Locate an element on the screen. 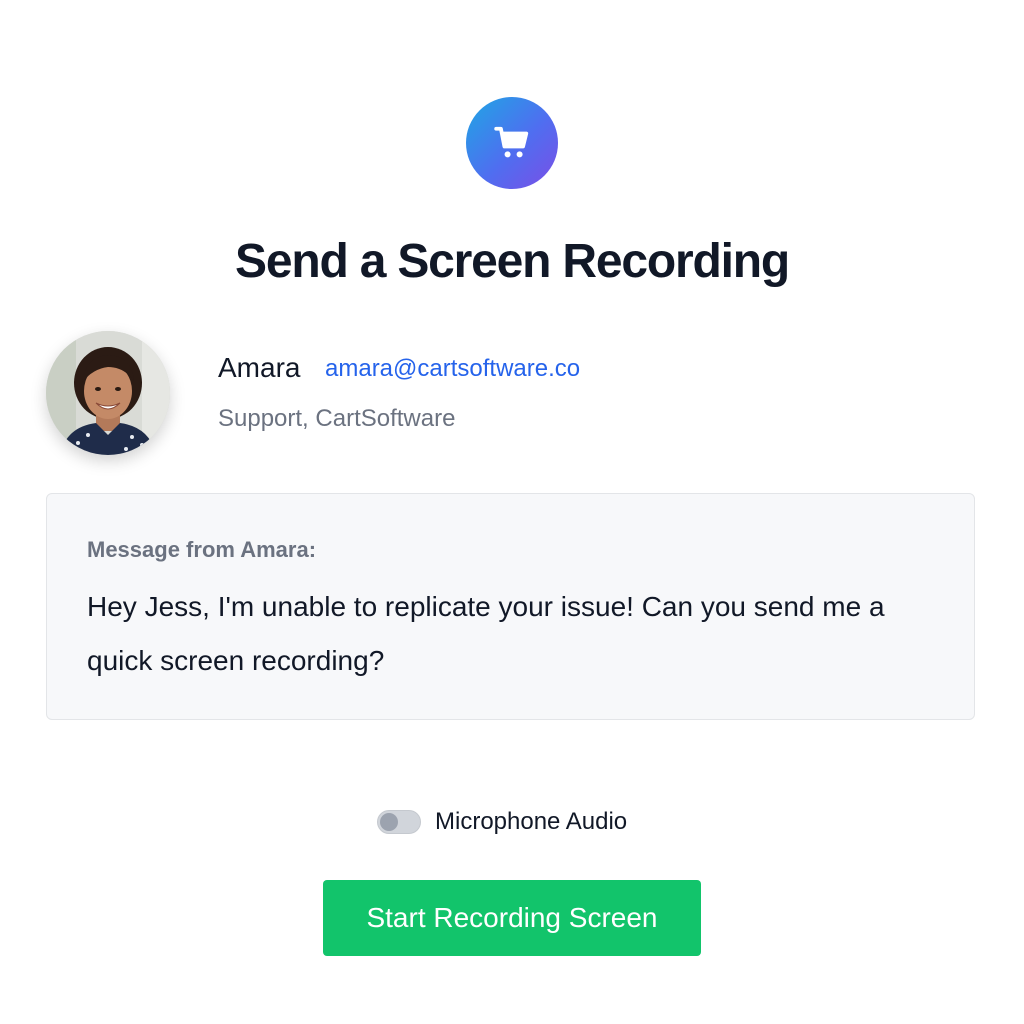  sender-role: Support, CartSoftware is located at coordinates (337, 418).